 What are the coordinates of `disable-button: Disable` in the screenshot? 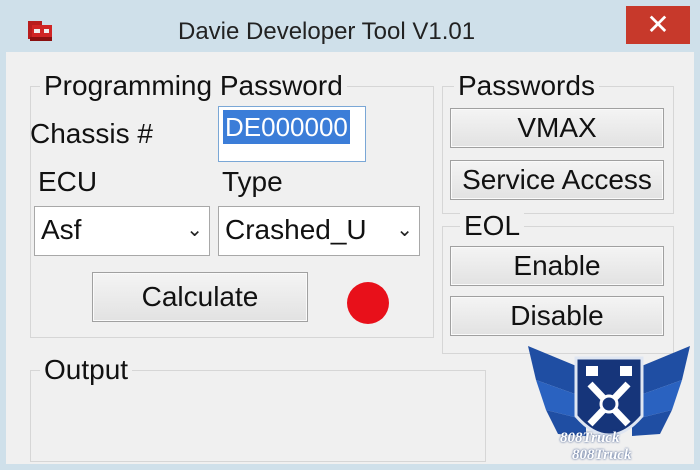 It's located at (557, 316).